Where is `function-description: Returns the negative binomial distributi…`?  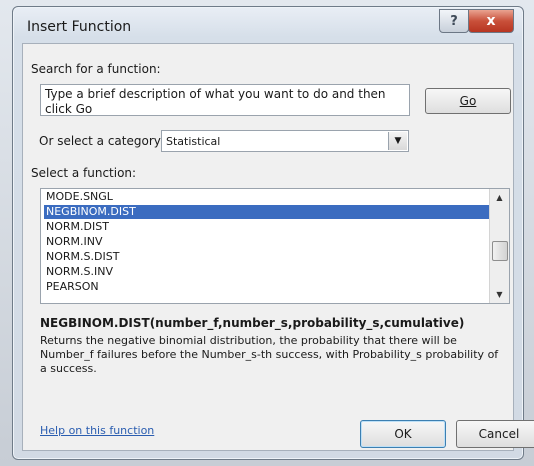
function-description: Returns the negative binomial distributi… is located at coordinates (269, 354).